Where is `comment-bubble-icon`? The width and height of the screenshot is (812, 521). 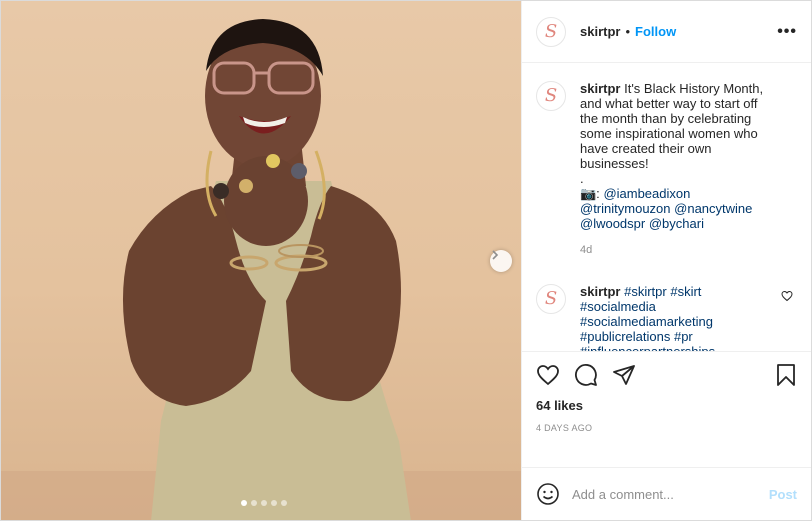
comment-bubble-icon is located at coordinates (586, 375).